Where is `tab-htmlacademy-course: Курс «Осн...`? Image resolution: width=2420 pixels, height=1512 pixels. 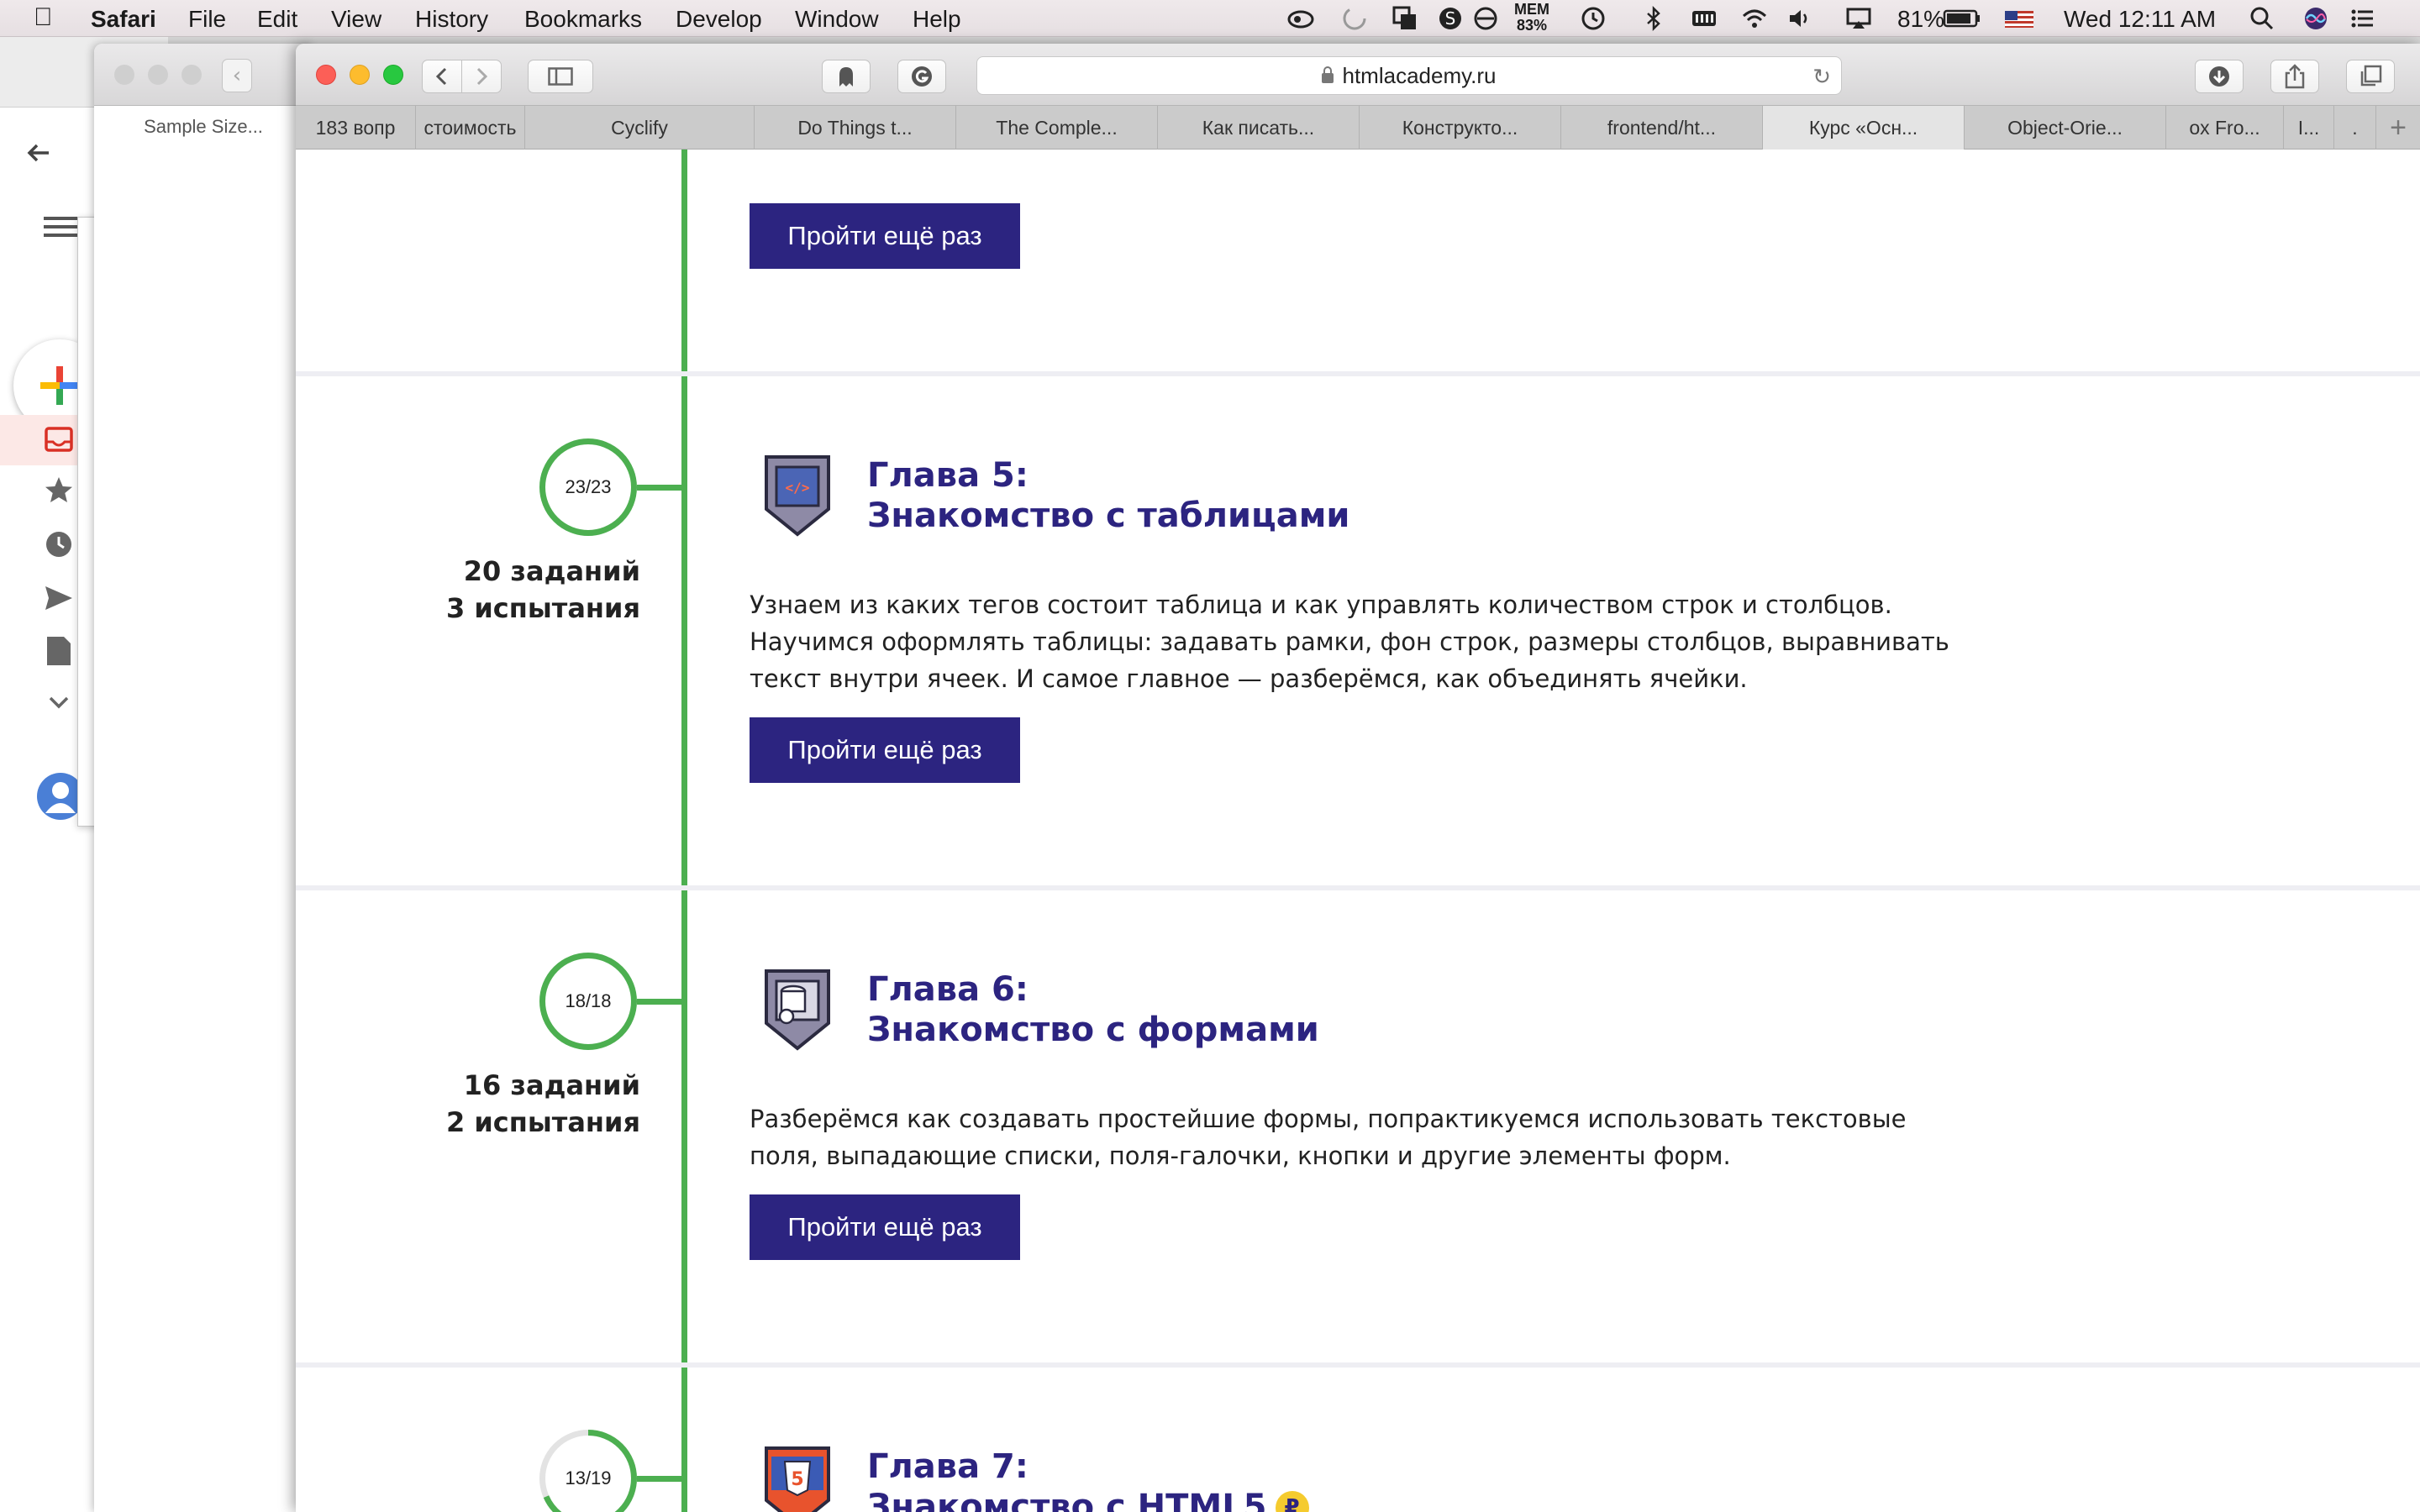
tab-htmlacademy-course: Курс «Осн... is located at coordinates (1864, 128).